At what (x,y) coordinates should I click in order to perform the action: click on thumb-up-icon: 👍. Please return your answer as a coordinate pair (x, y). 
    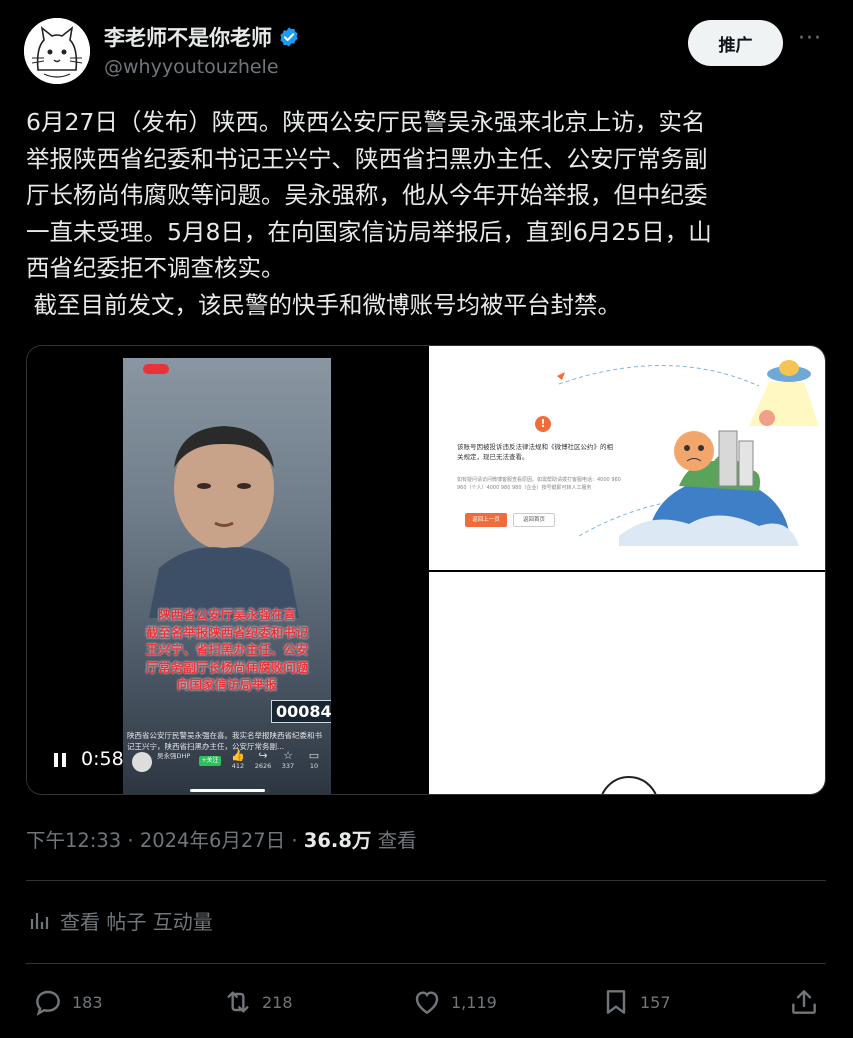
    Looking at the image, I should click on (238, 755).